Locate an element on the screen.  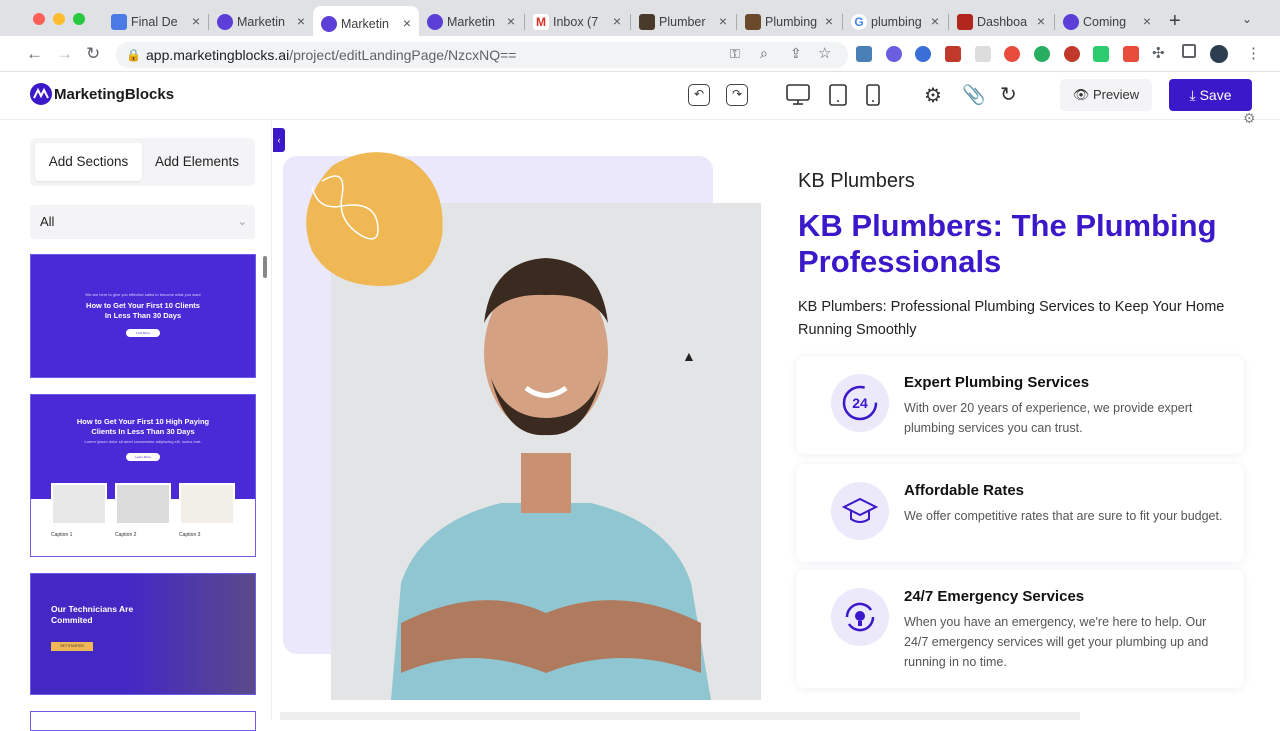
browser-tab: Plumber × is located at coordinates (683, 22).